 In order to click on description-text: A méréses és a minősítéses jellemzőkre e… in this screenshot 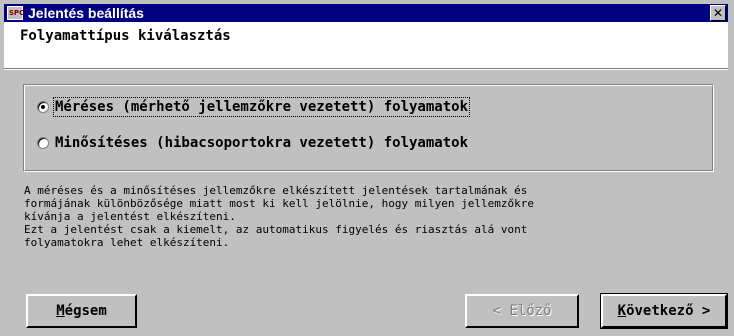, I will do `click(279, 216)`.